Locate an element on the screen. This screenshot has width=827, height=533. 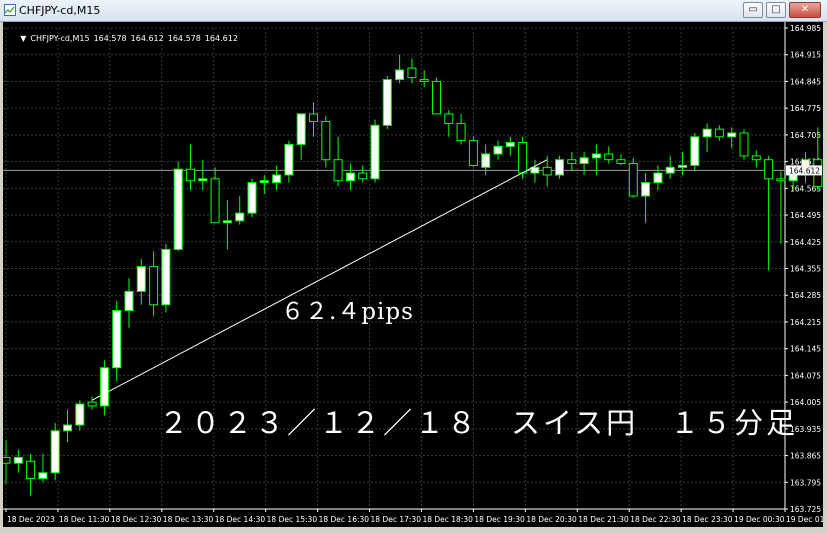
x-tick-label: 18 Dec 18:30 is located at coordinates (447, 519).